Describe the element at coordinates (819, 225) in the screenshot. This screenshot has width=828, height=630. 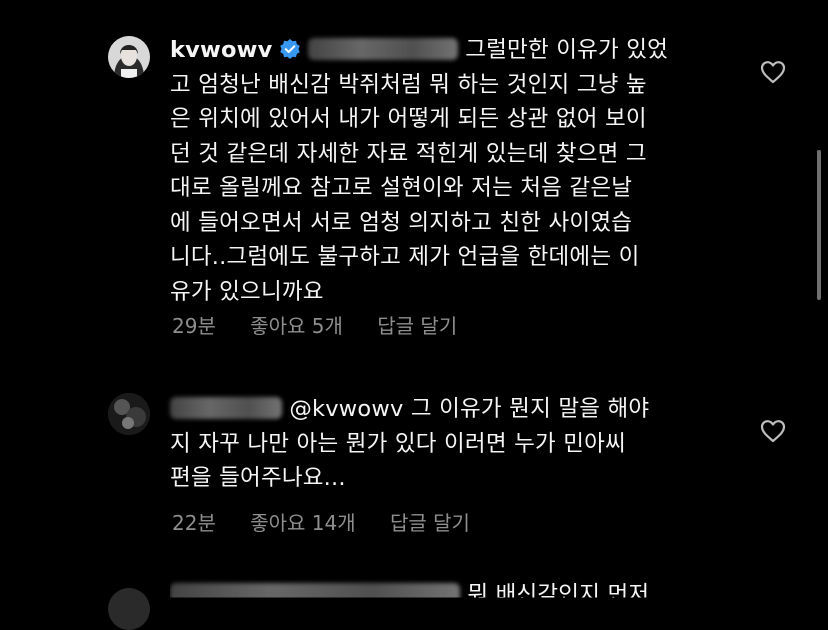
I see `scrollbar` at that location.